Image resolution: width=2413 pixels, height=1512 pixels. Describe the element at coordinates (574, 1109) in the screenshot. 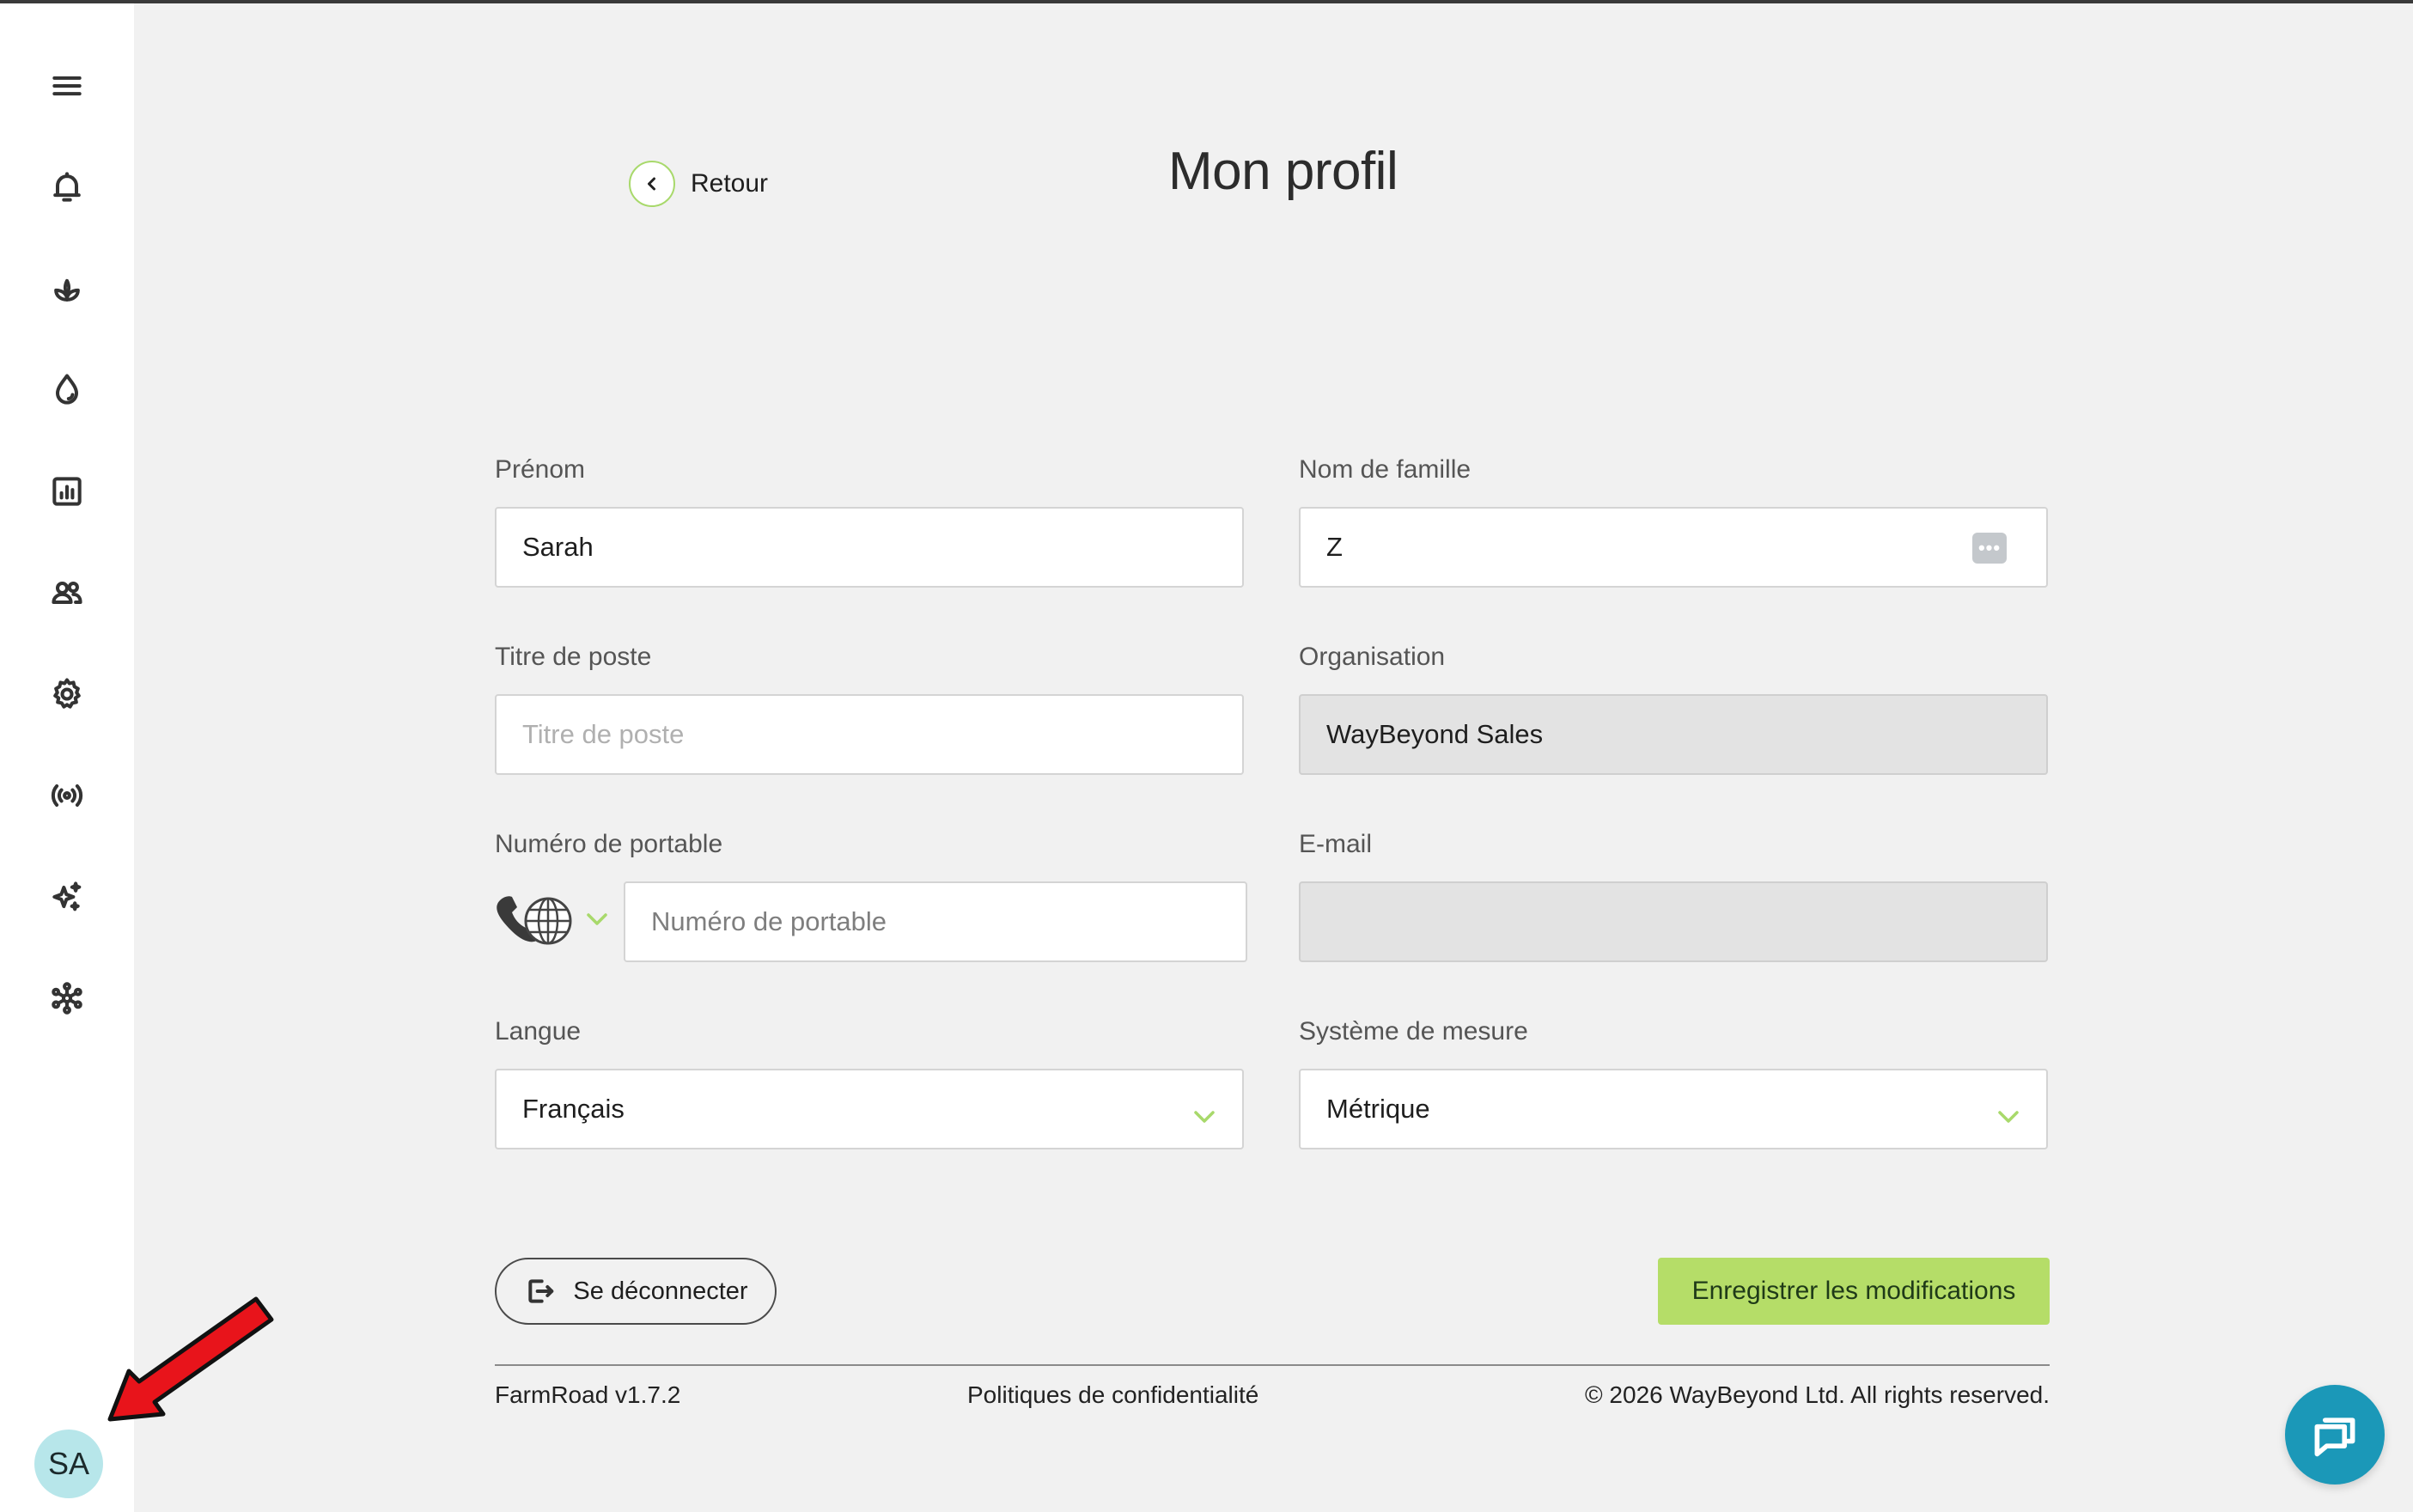

I see `language-value: Français` at that location.